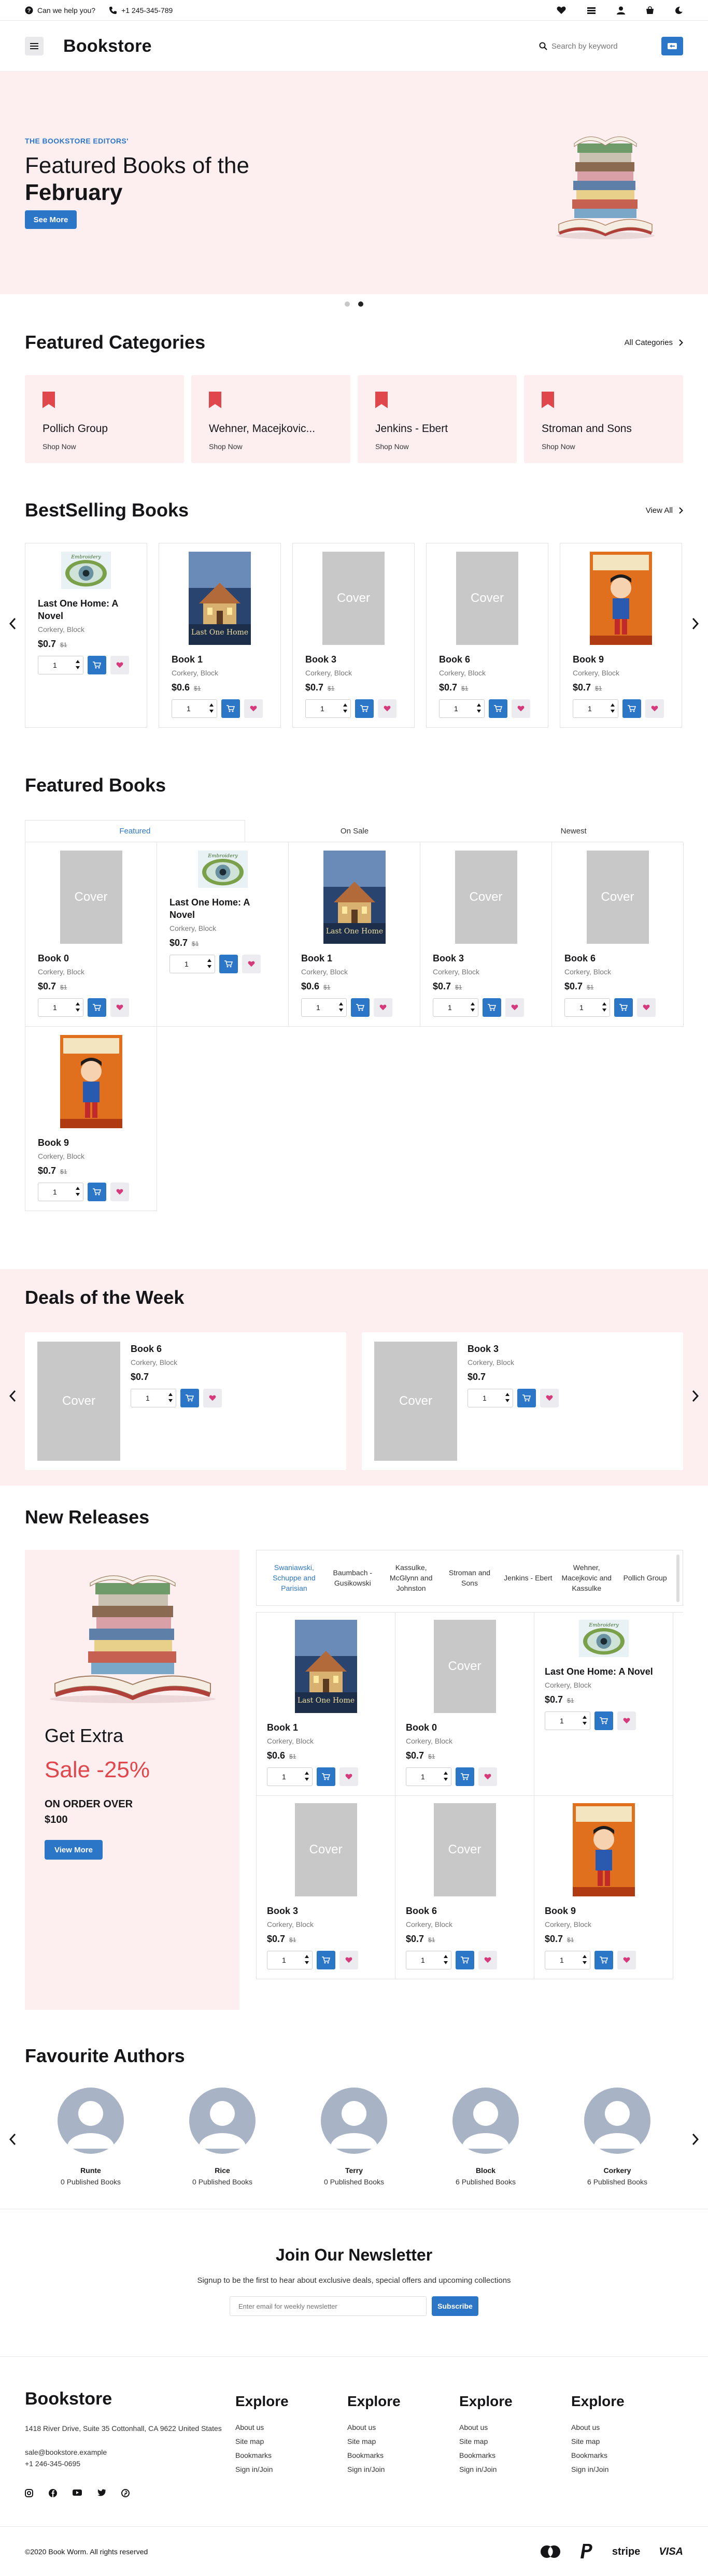 Image resolution: width=708 pixels, height=2576 pixels. Describe the element at coordinates (677, 1578) in the screenshot. I see `tabs-scrollbar` at that location.